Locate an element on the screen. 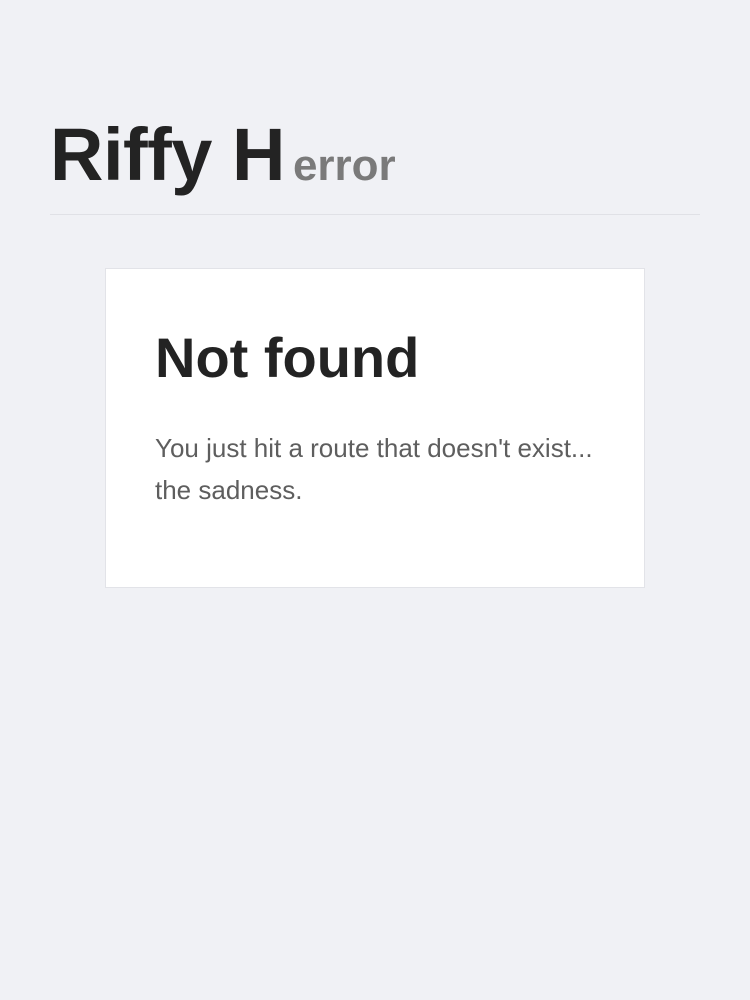 This screenshot has width=750, height=1000. site-title: Riffy H is located at coordinates (167, 154).